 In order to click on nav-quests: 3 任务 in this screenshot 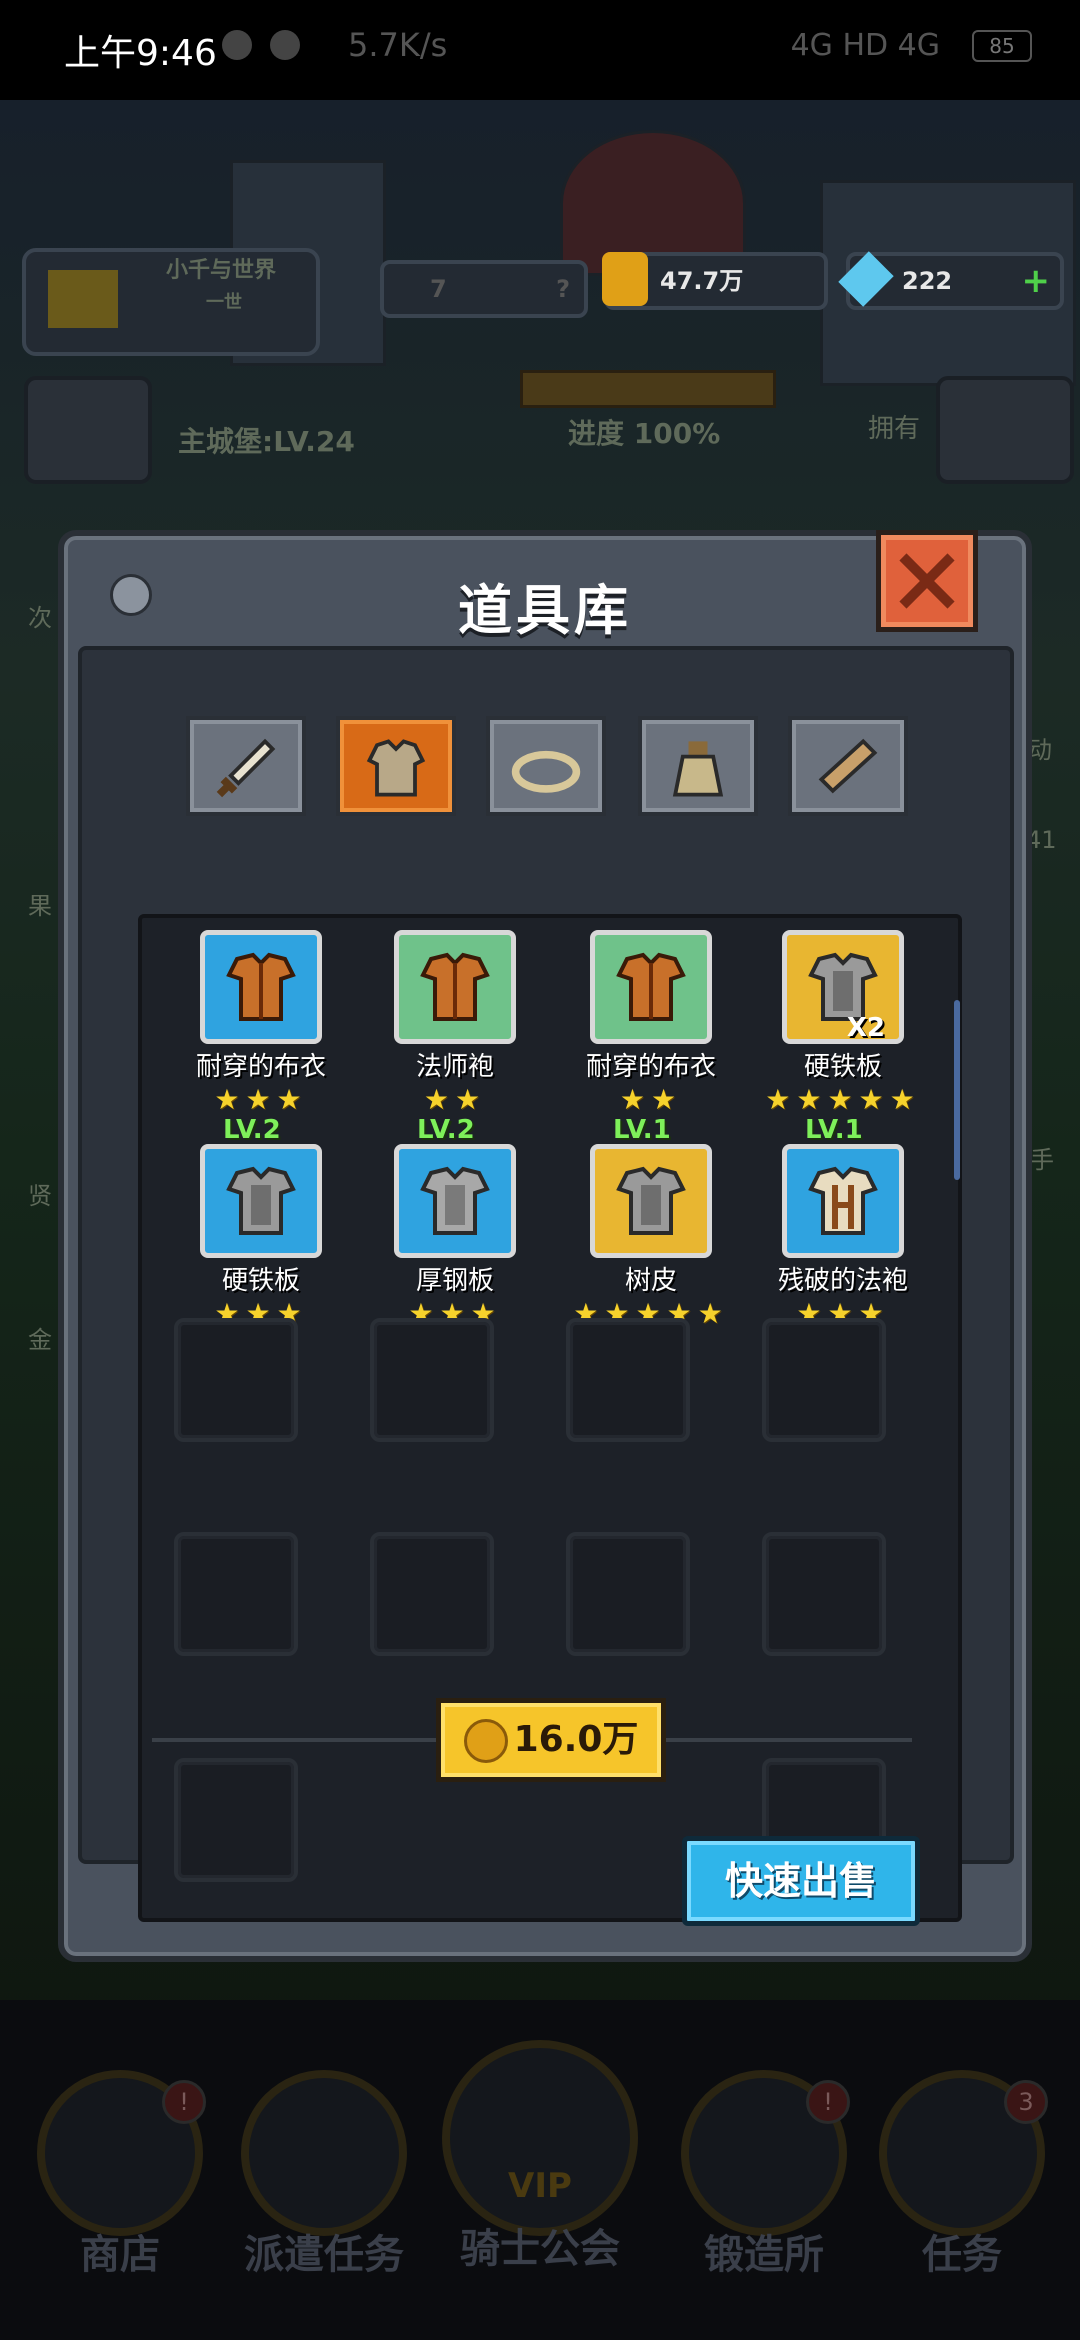, I will do `click(962, 2175)`.